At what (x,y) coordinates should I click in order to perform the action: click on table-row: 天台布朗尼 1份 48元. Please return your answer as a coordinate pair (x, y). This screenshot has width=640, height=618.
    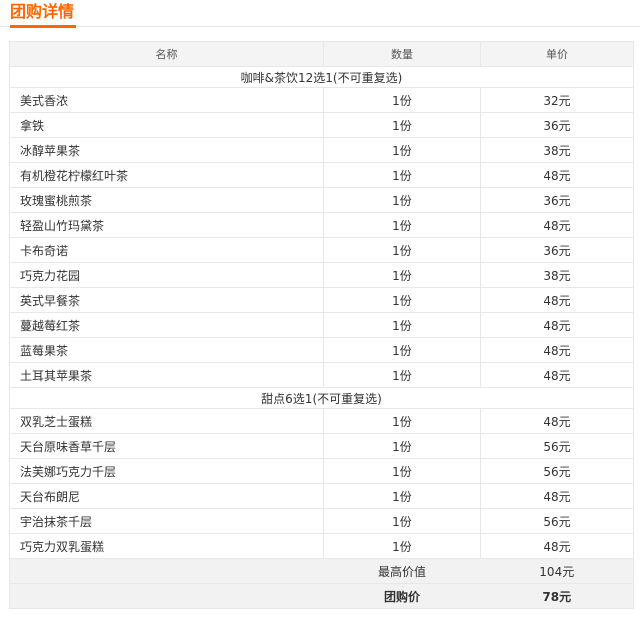
    Looking at the image, I should click on (321, 496).